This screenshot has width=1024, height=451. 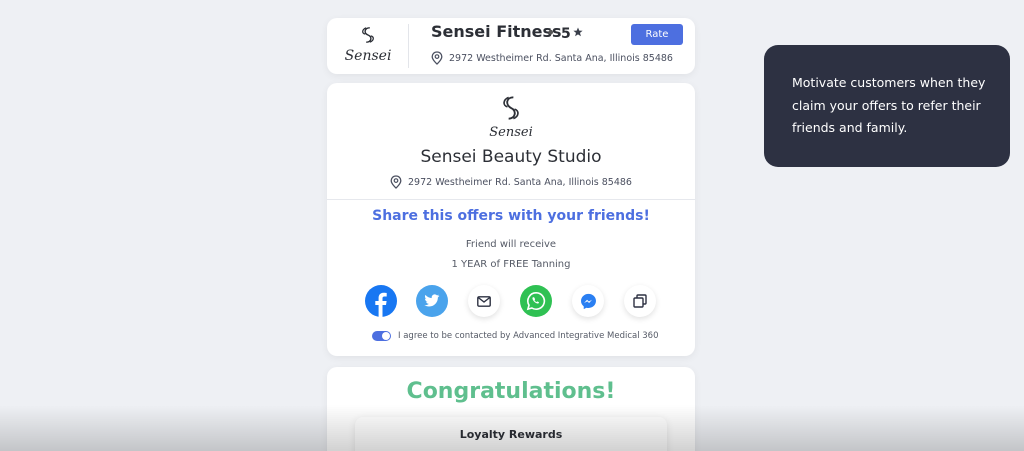 What do you see at coordinates (578, 33) in the screenshot?
I see `star-icon` at bounding box center [578, 33].